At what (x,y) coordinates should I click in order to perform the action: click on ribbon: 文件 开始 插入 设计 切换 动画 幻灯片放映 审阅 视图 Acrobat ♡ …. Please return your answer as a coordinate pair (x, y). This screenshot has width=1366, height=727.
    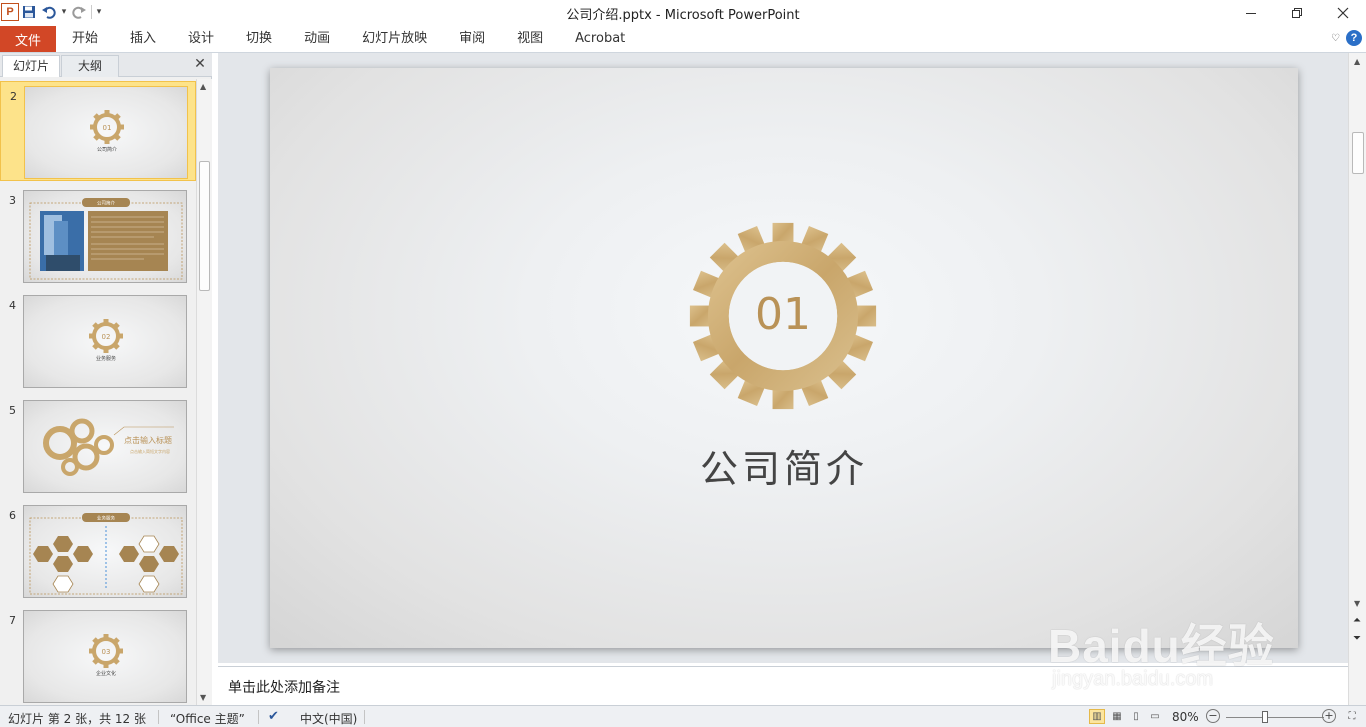
    Looking at the image, I should click on (683, 39).